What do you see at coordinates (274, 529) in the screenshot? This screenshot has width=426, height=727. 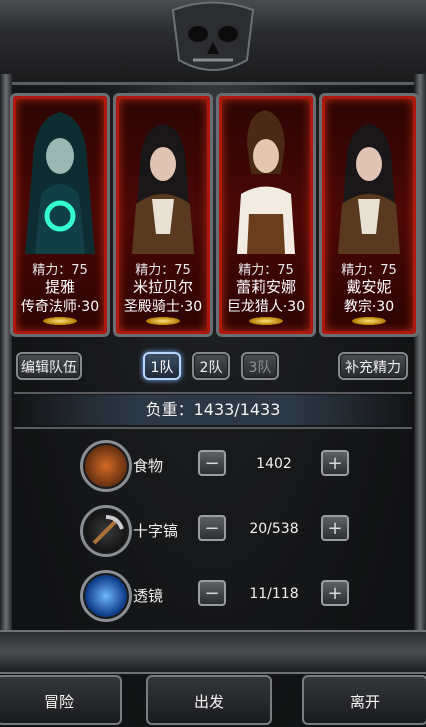 I see `pickaxe-quantity: 20/538` at bounding box center [274, 529].